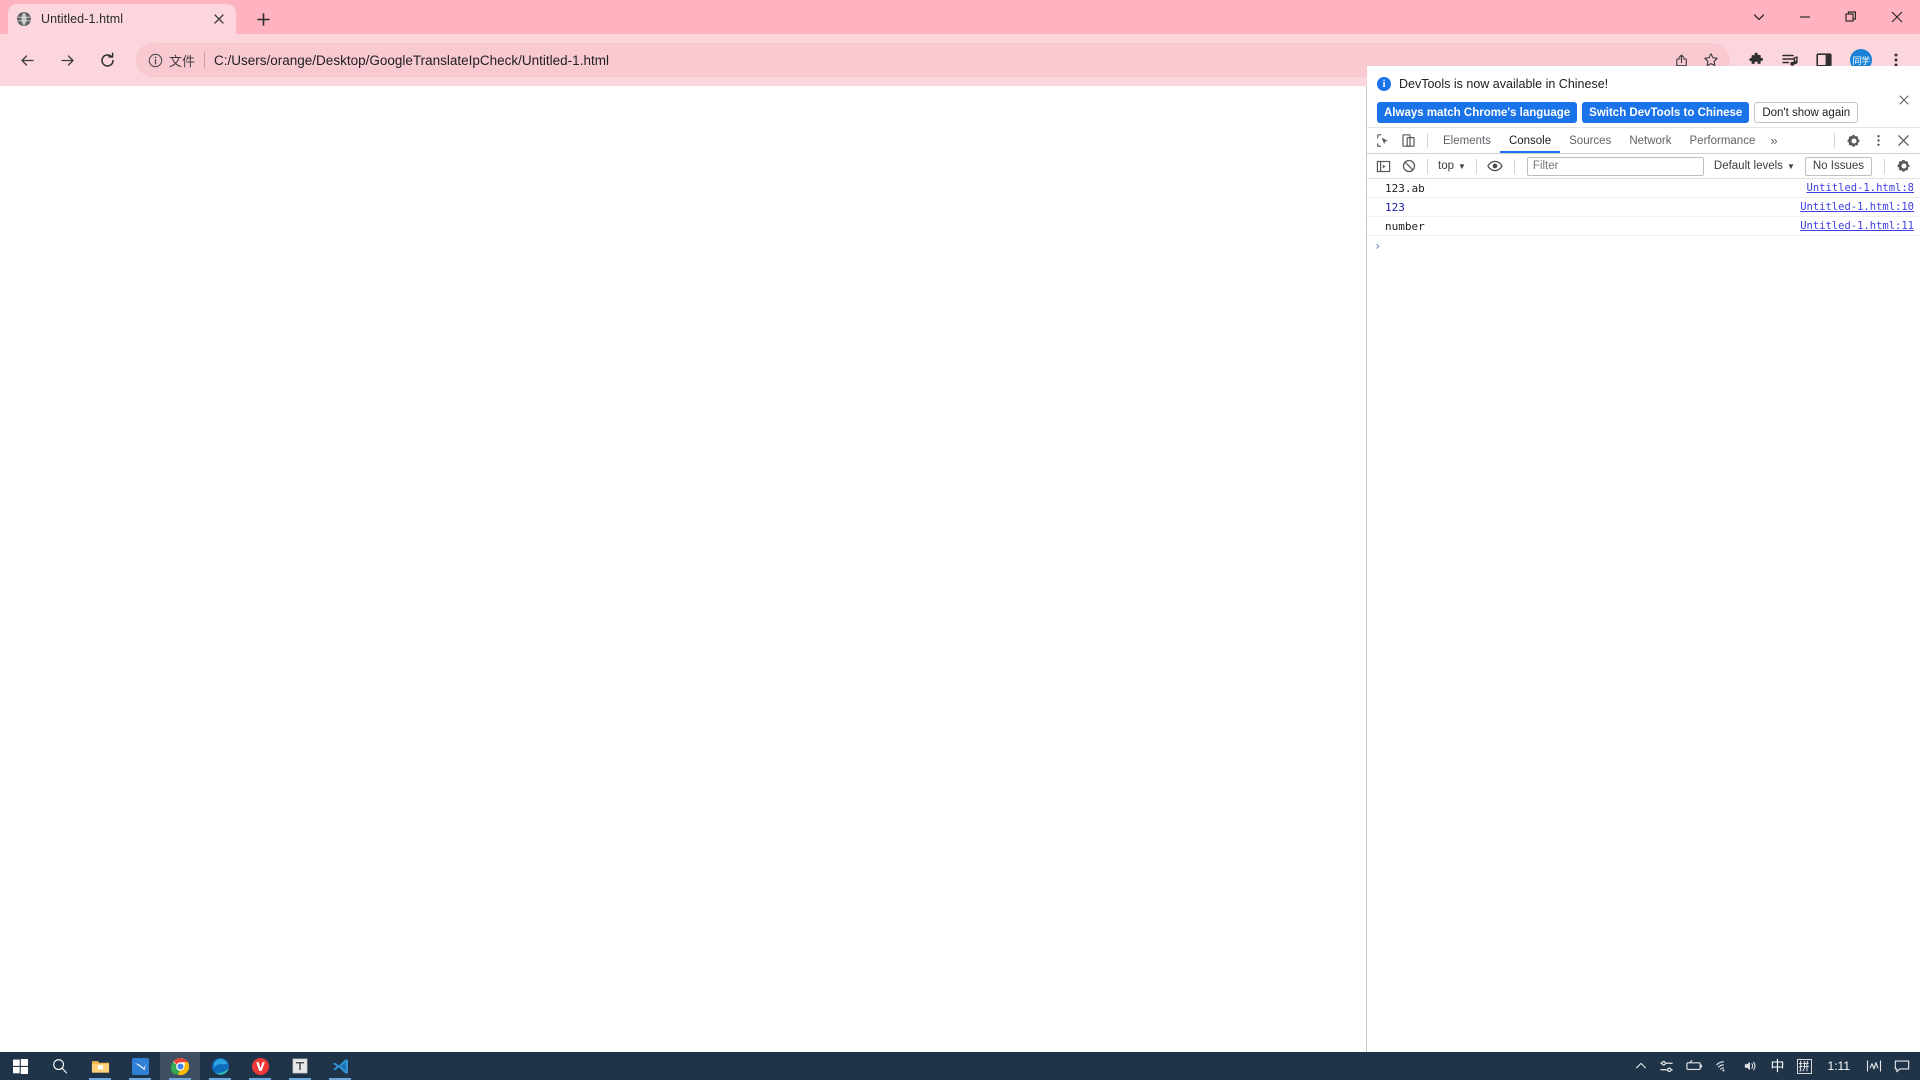  I want to click on bird-app-button, so click(140, 1066).